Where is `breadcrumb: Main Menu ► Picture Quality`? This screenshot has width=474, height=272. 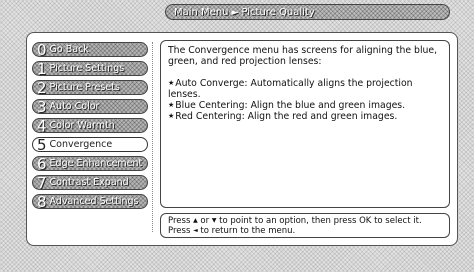
breadcrumb: Main Menu ► Picture Quality is located at coordinates (307, 12).